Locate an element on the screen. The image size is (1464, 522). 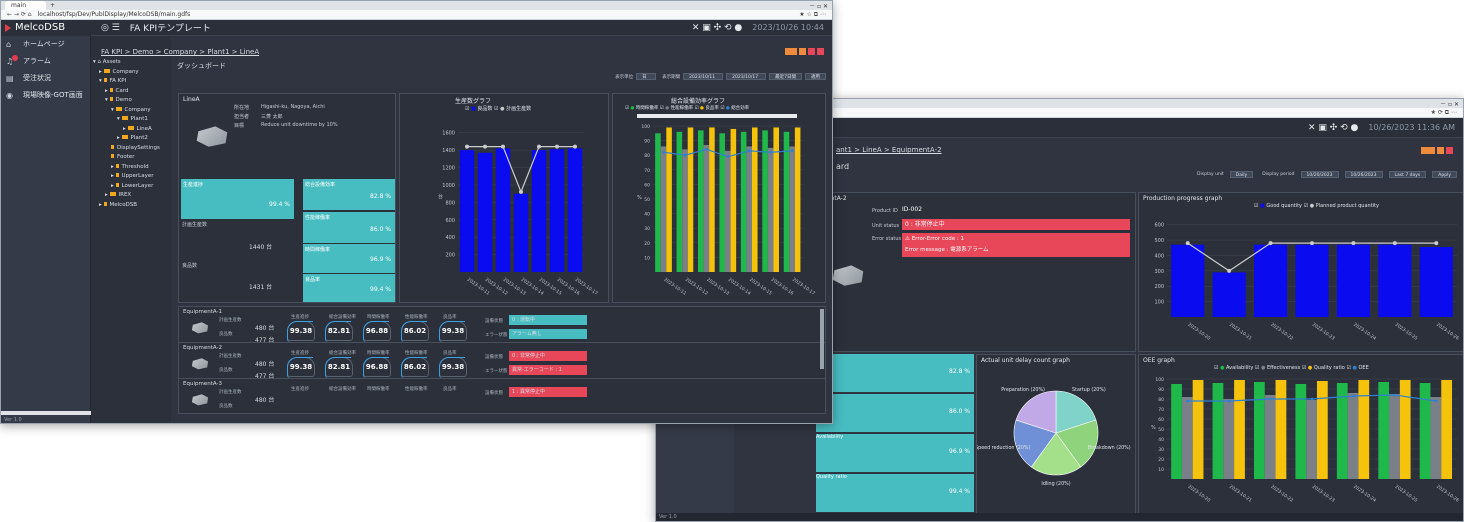
x-tick-label: 2023-10-22 is located at coordinates (1281, 332).